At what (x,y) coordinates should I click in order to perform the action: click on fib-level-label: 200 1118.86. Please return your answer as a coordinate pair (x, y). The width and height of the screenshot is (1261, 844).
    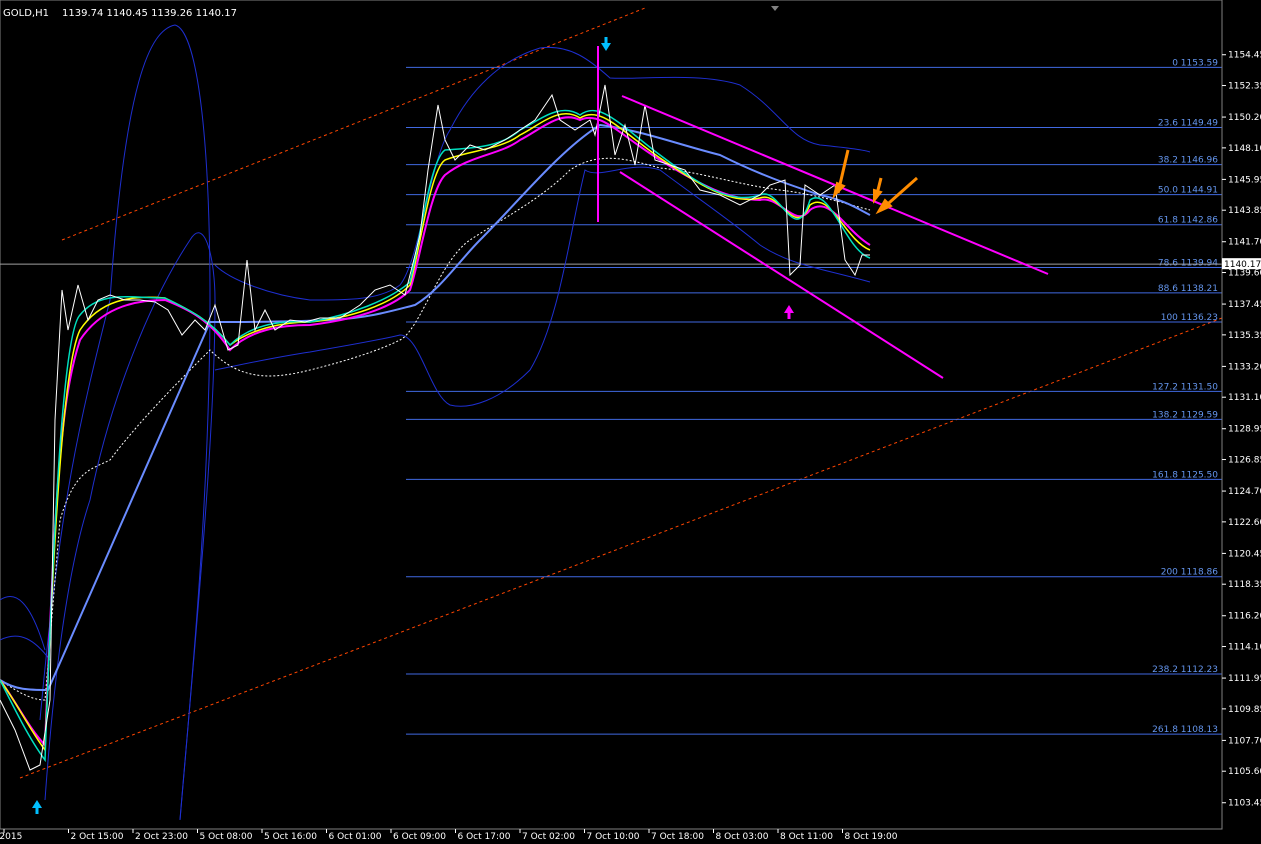
    Looking at the image, I should click on (1190, 573).